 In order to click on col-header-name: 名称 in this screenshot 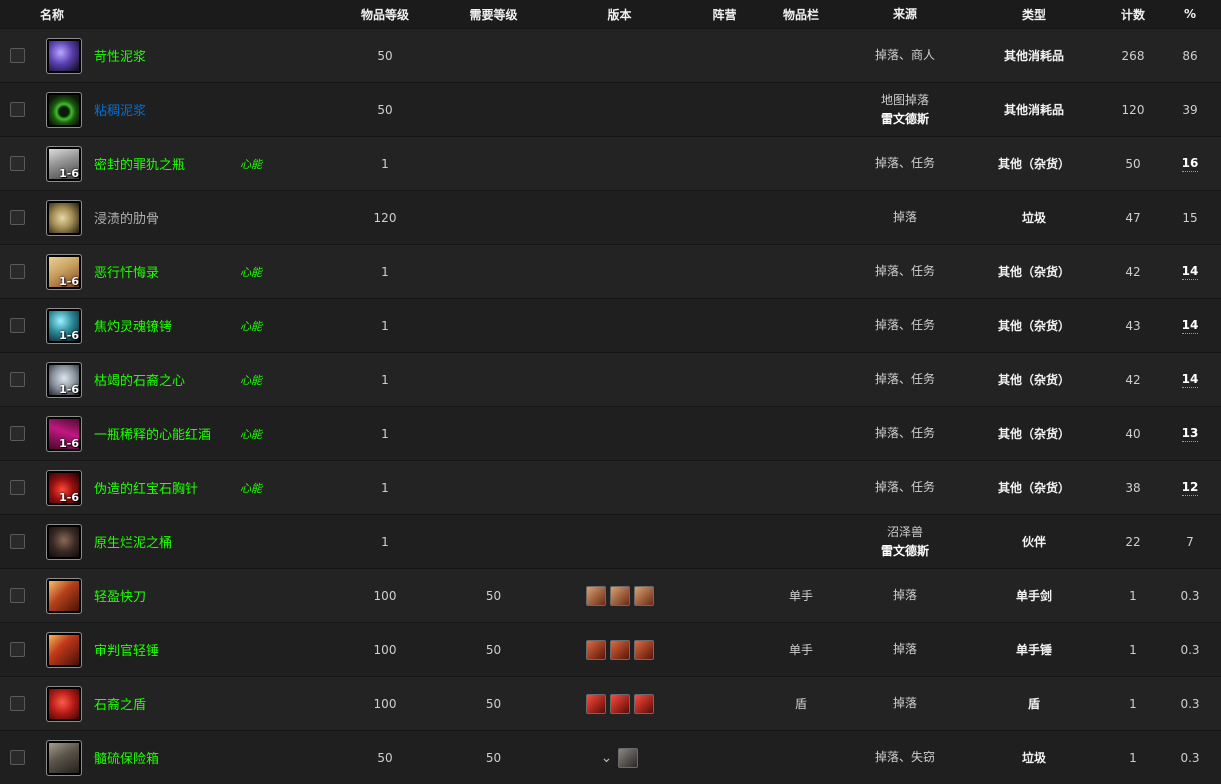, I will do `click(120, 14)`.